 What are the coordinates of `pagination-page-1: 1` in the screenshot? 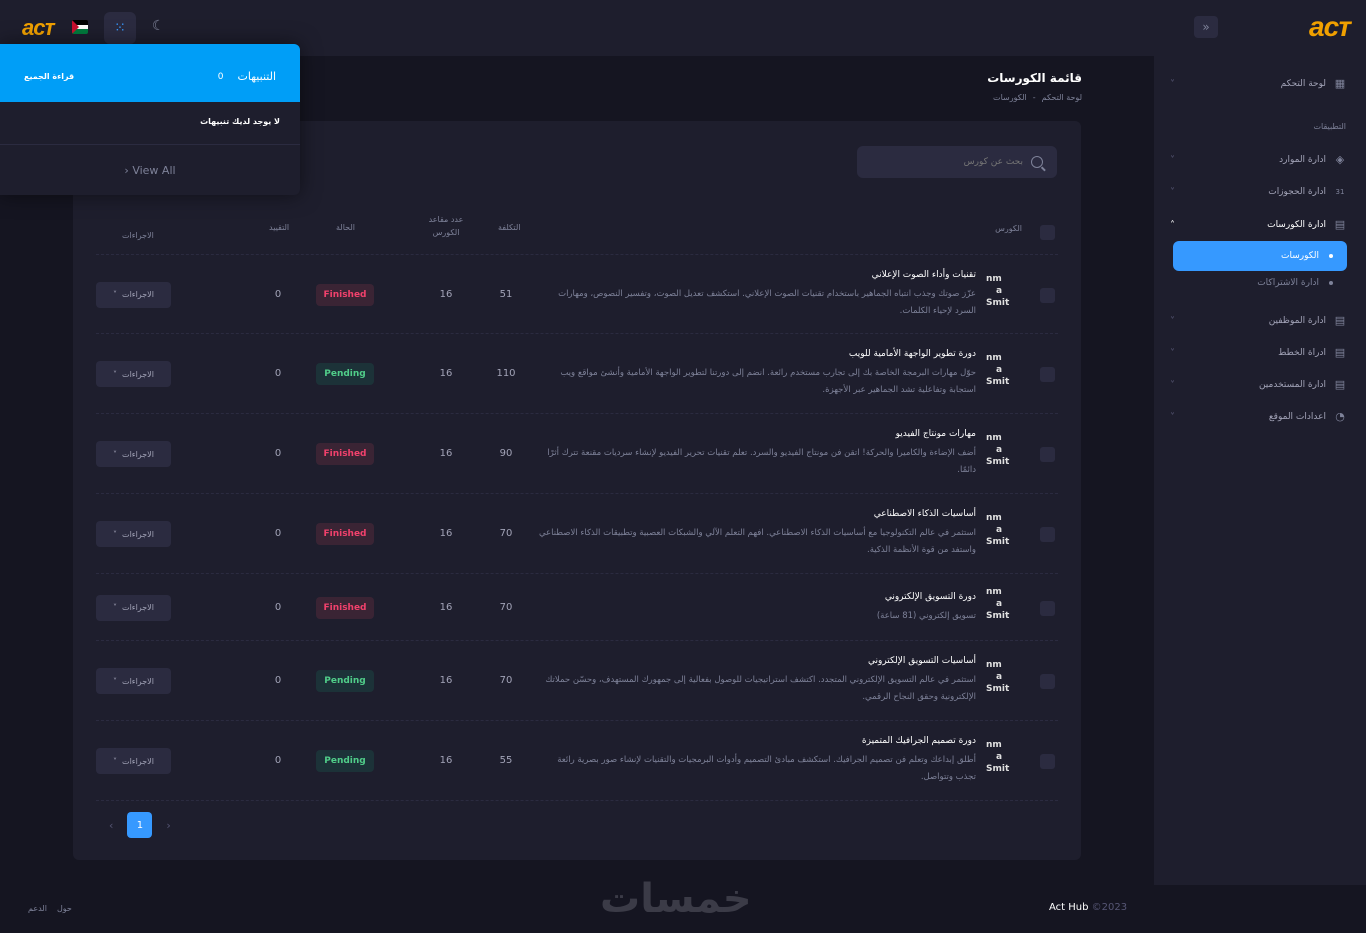 It's located at (140, 825).